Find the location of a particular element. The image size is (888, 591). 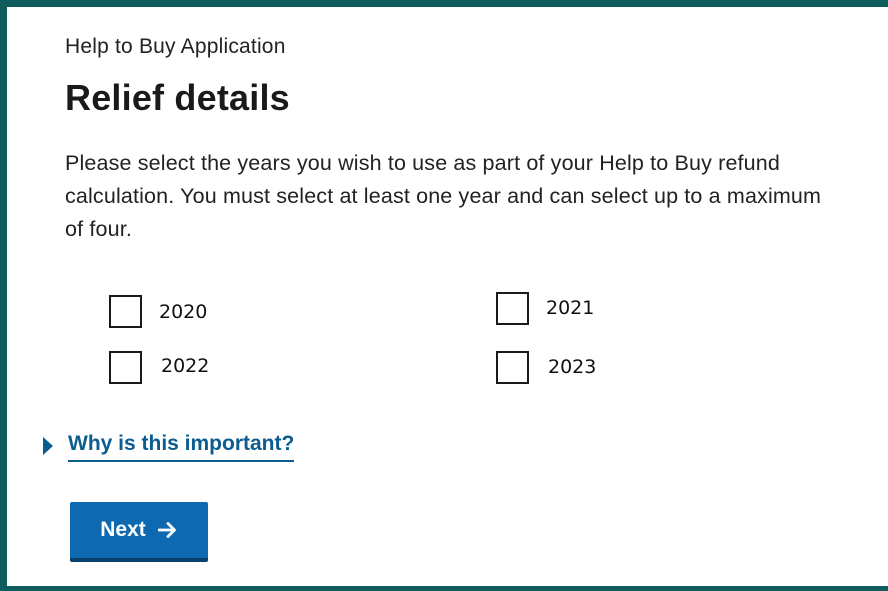

why-important-link: Why is this important? is located at coordinates (181, 447).